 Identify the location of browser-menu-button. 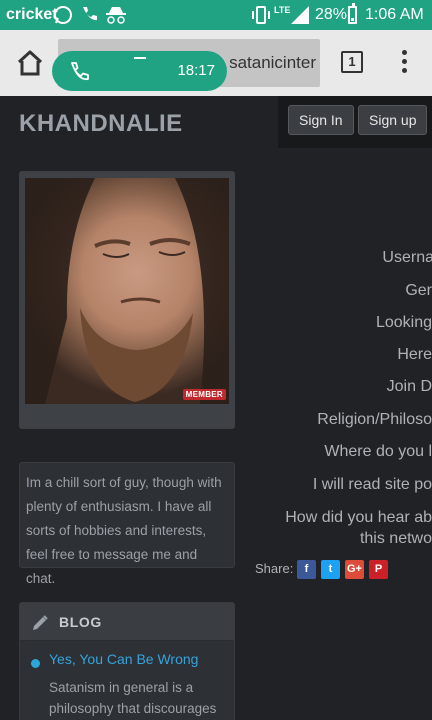
(404, 63).